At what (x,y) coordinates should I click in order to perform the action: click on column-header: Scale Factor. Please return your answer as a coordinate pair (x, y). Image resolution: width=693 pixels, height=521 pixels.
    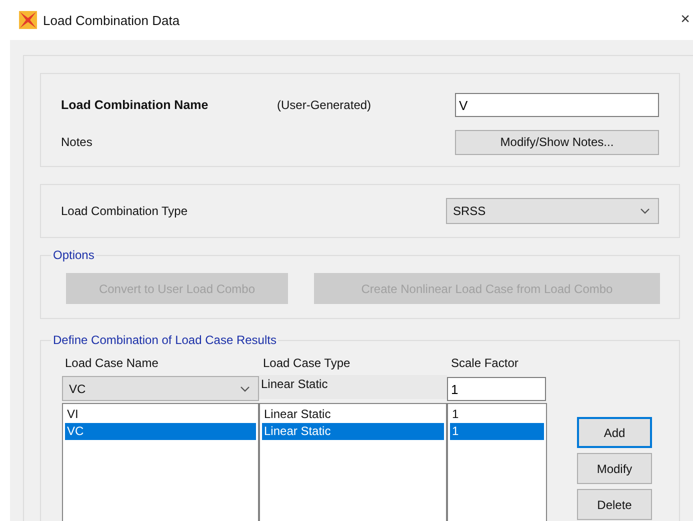
    Looking at the image, I should click on (484, 363).